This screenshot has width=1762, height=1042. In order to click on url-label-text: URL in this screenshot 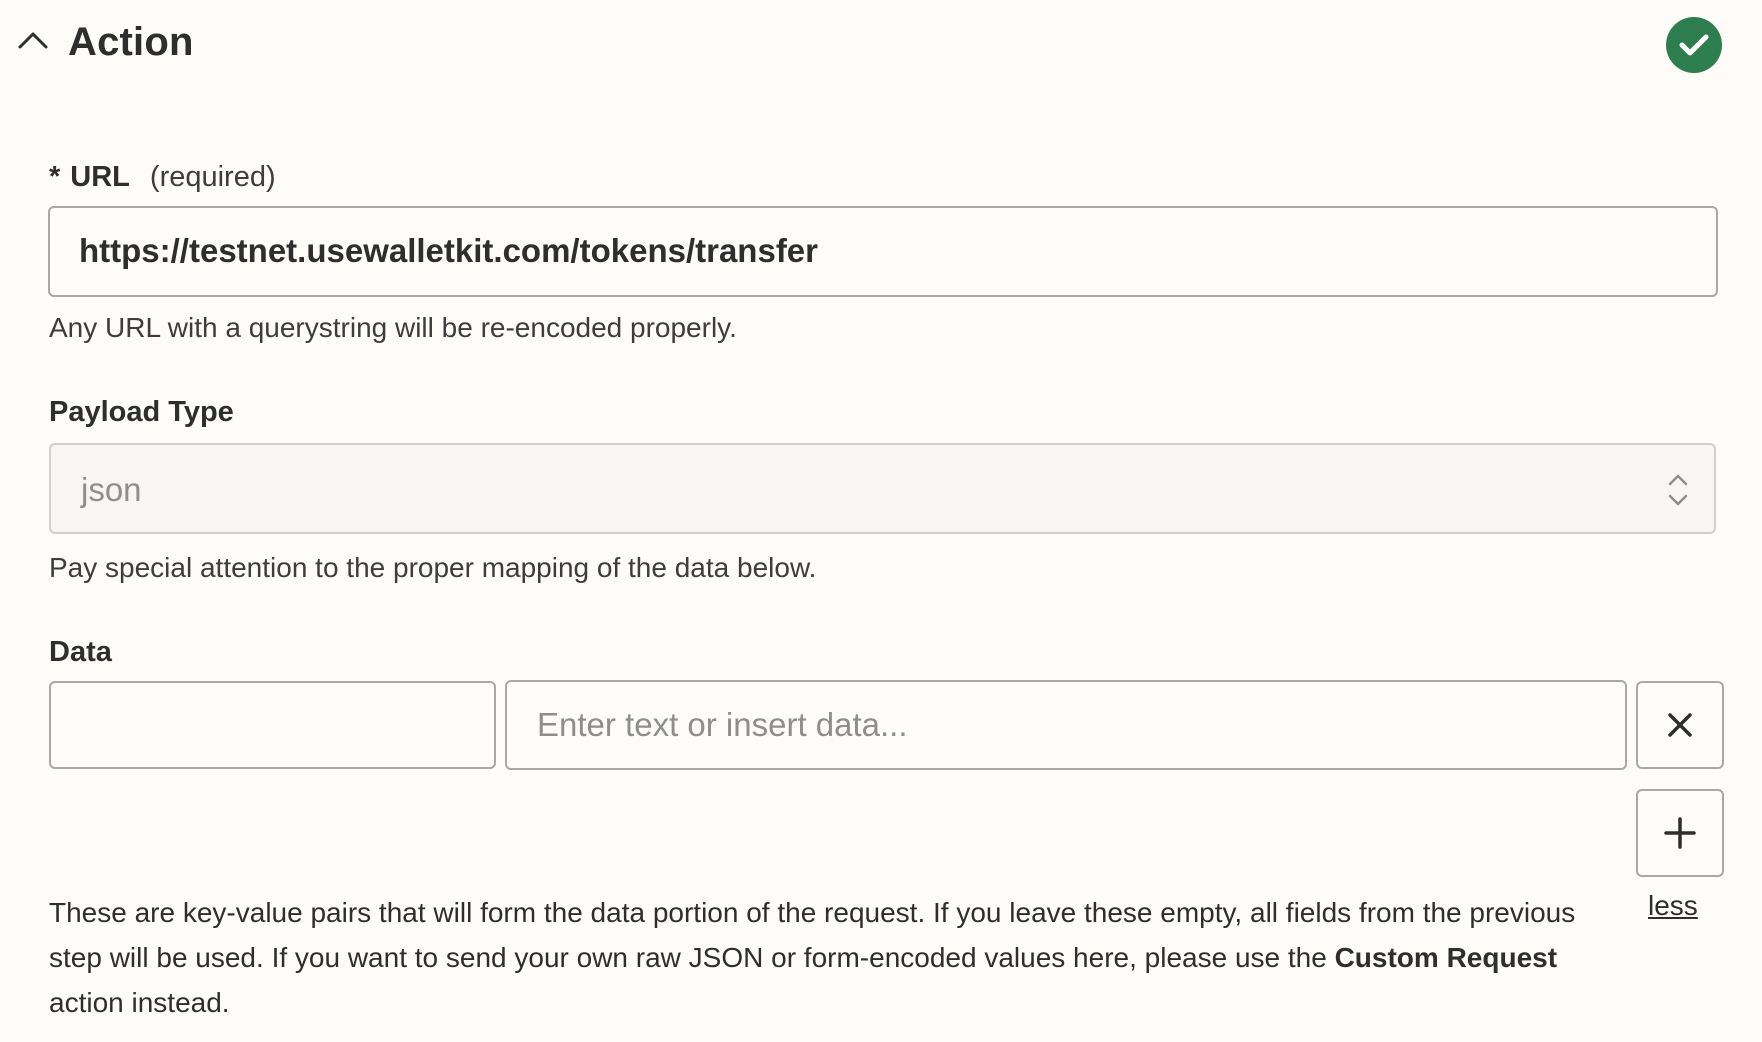, I will do `click(100, 177)`.